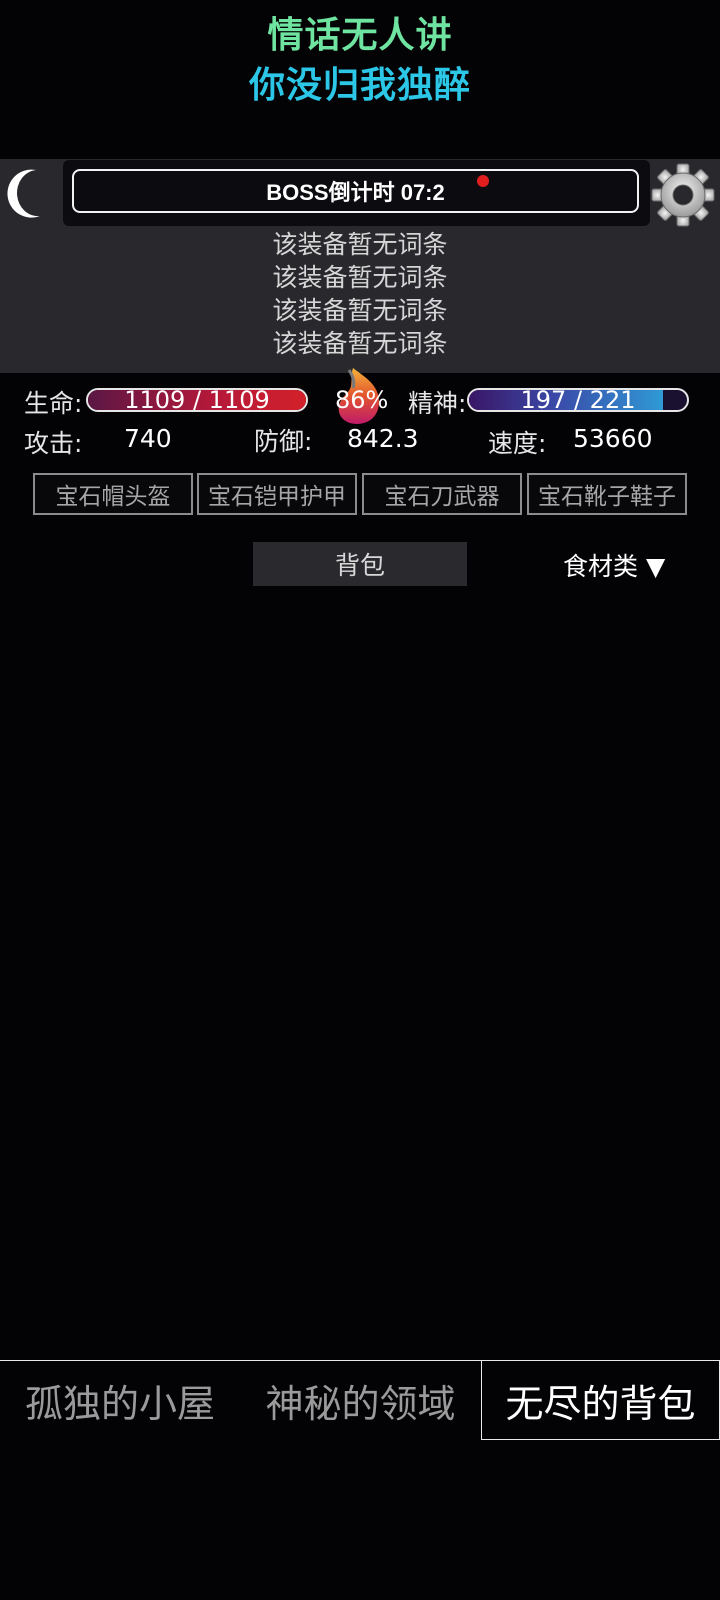  Describe the element at coordinates (355, 191) in the screenshot. I see `boss-countdown: BOSS倒计时 07:2` at that location.